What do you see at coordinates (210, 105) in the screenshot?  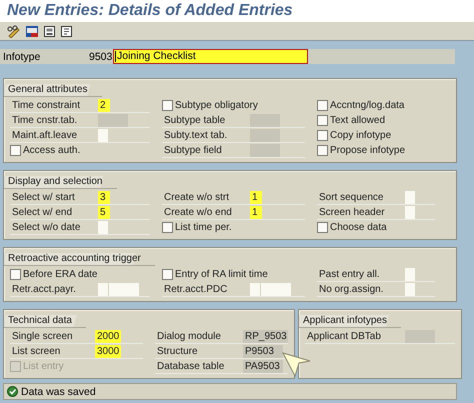 I see `checkbox: Subtype obligatory` at bounding box center [210, 105].